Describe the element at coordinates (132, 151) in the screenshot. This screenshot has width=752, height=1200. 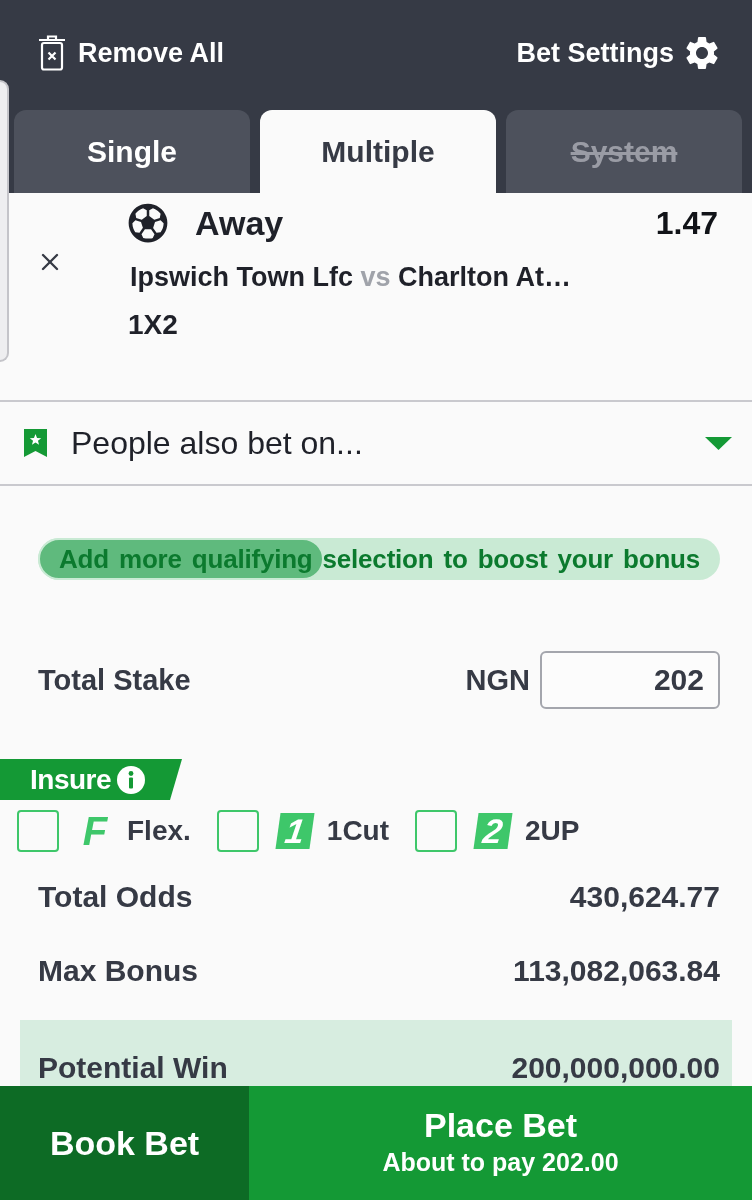
I see `bet-type-tab: Single` at that location.